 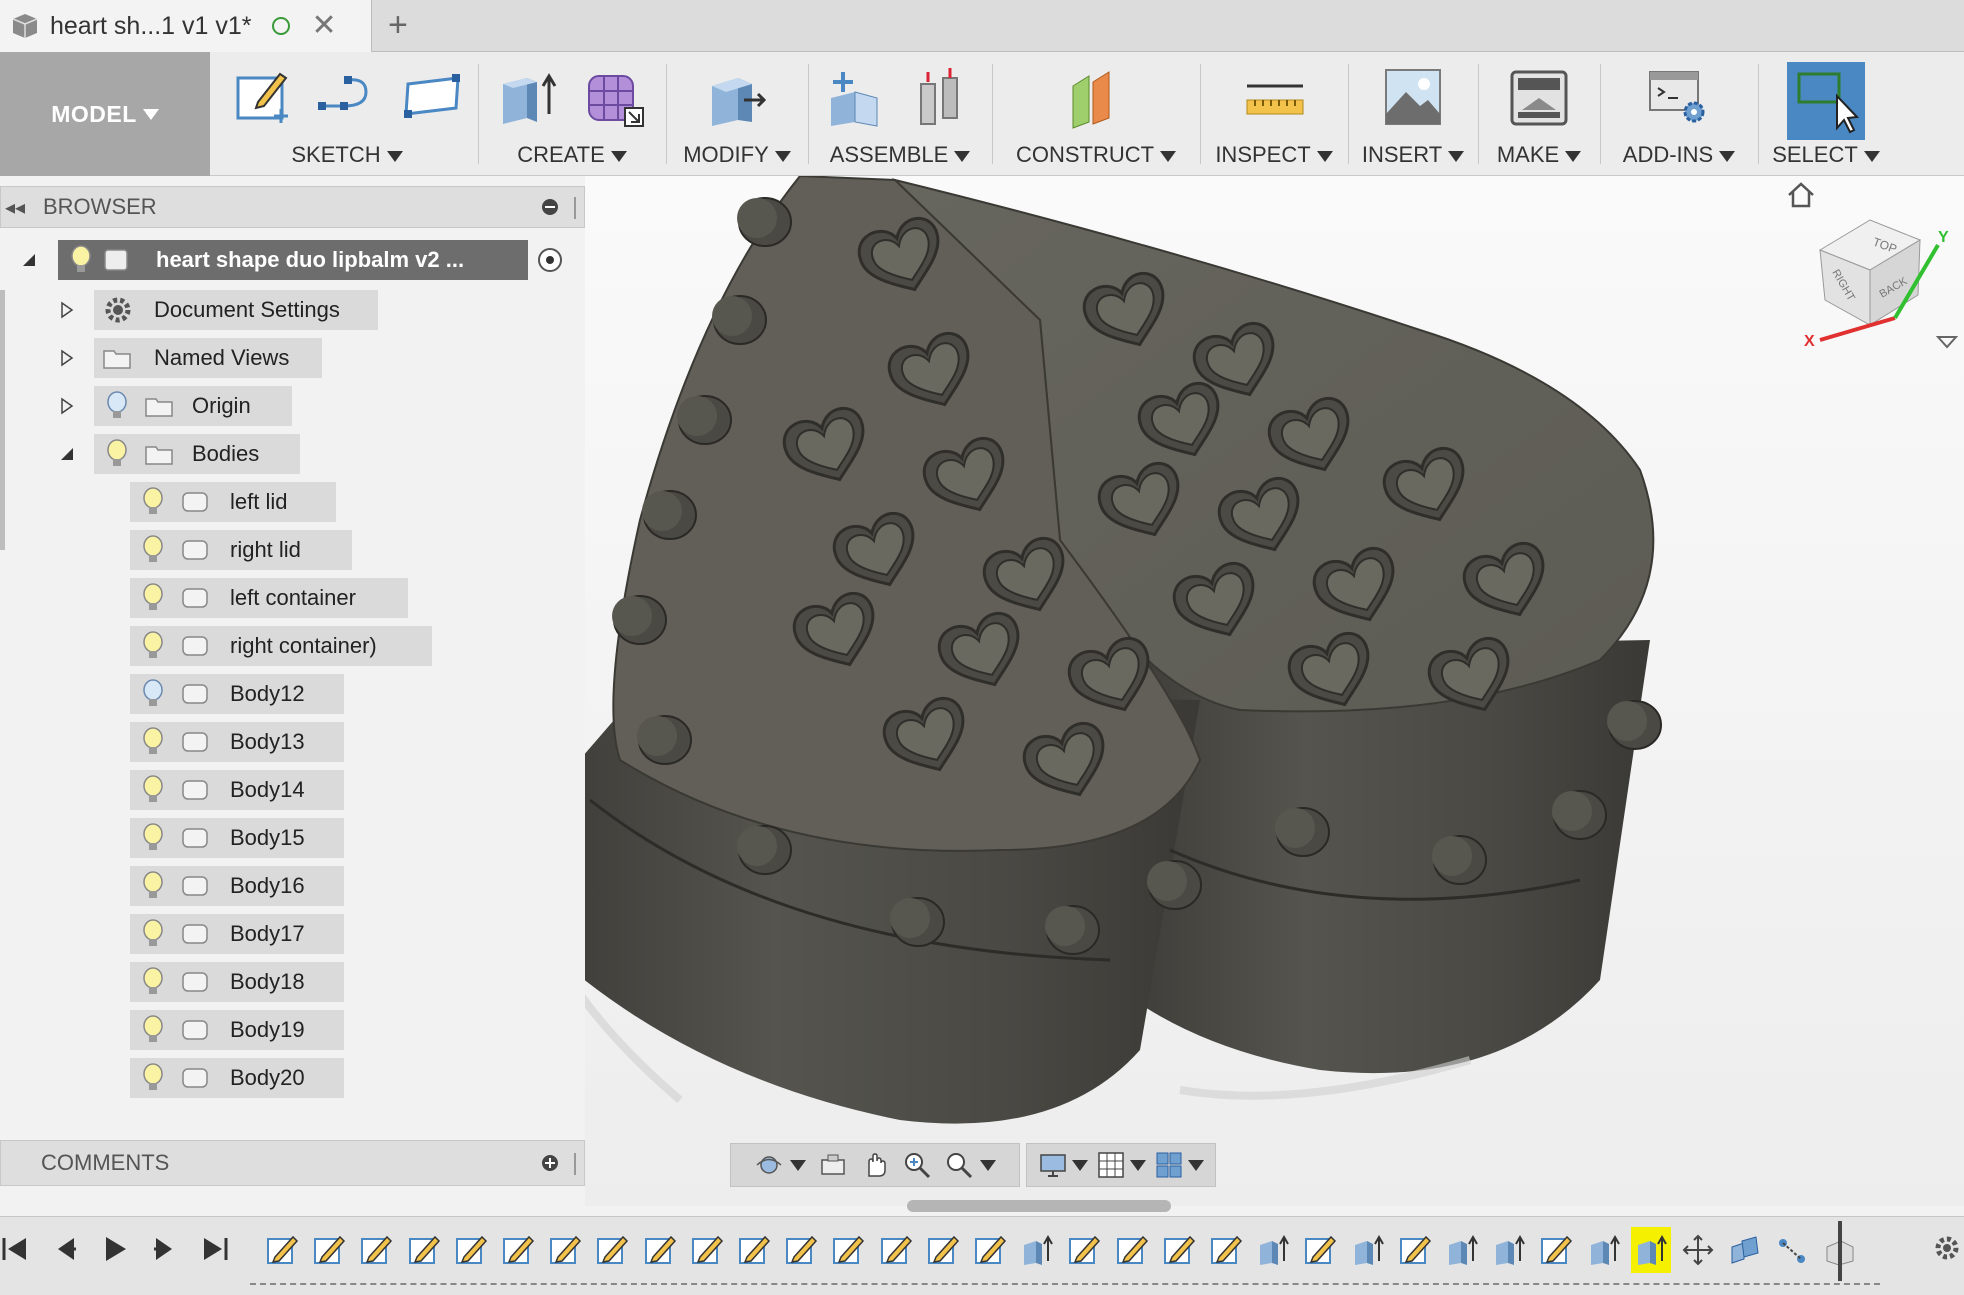 What do you see at coordinates (115, 1249) in the screenshot?
I see `play-icon` at bounding box center [115, 1249].